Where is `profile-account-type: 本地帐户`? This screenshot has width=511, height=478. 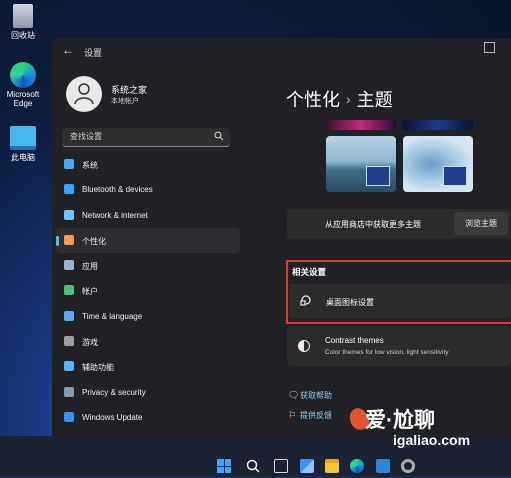 profile-account-type: 本地帐户 is located at coordinates (125, 101).